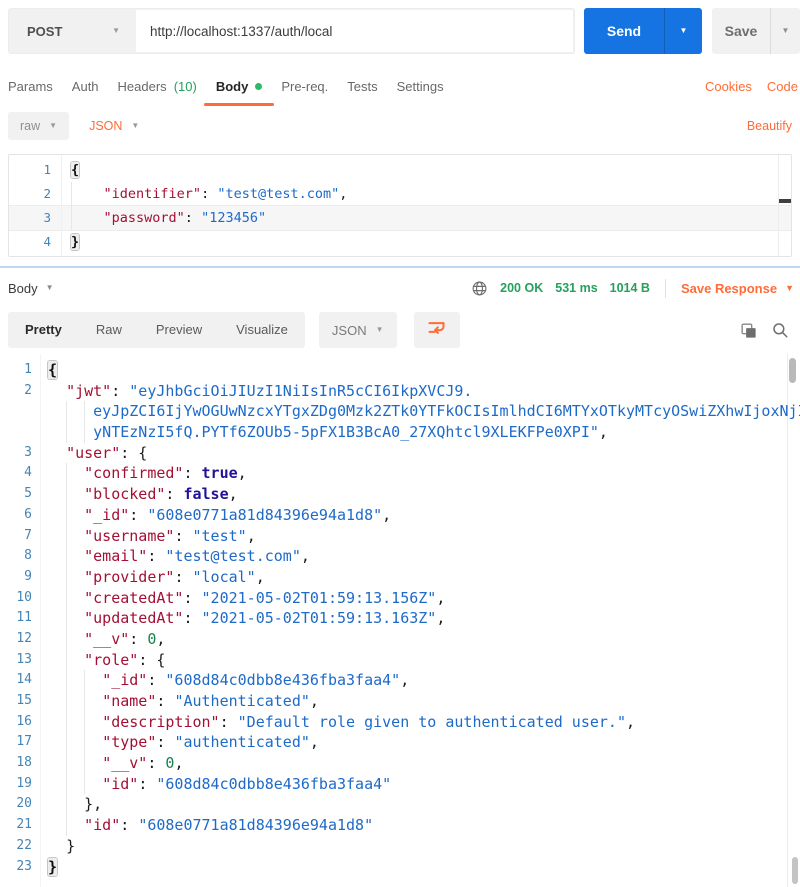 The height and width of the screenshot is (887, 800). Describe the element at coordinates (161, 721) in the screenshot. I see `token-key: "description"` at that location.